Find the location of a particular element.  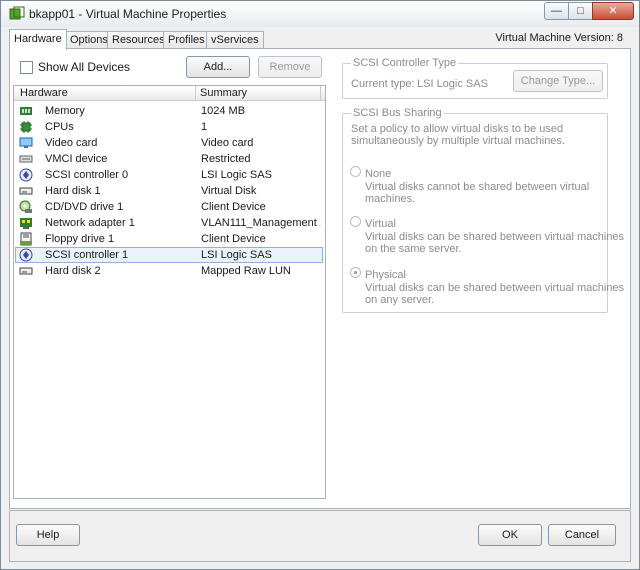

help-button: Help is located at coordinates (48, 535).